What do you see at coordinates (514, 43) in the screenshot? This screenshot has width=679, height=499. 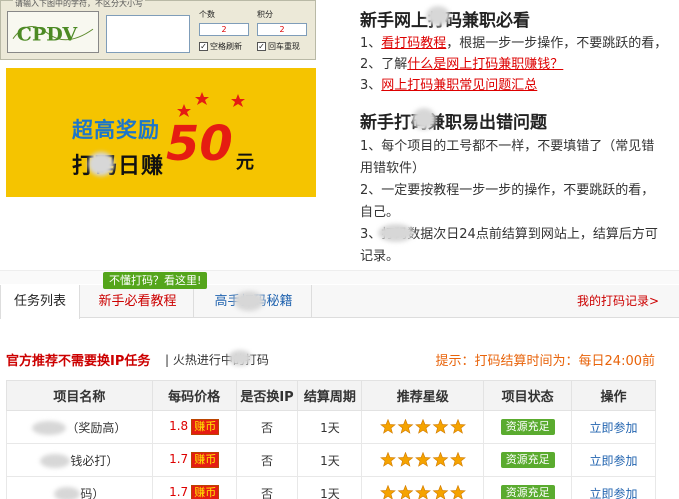 I see `article-item-1: 1、看打码教程，根据一步一步操作，不要跳跃的看，` at bounding box center [514, 43].